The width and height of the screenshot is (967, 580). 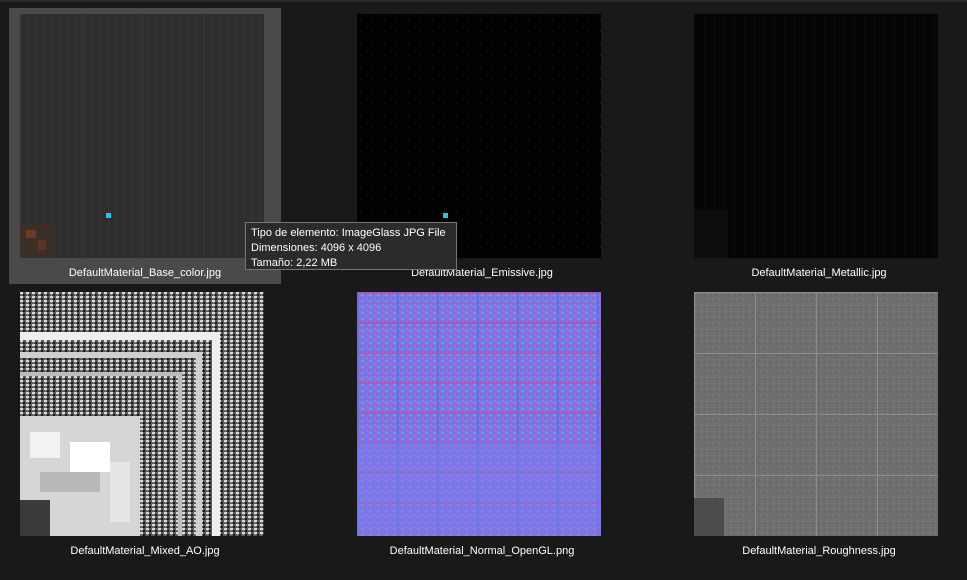 What do you see at coordinates (816, 414) in the screenshot?
I see `roughness-thumbnail` at bounding box center [816, 414].